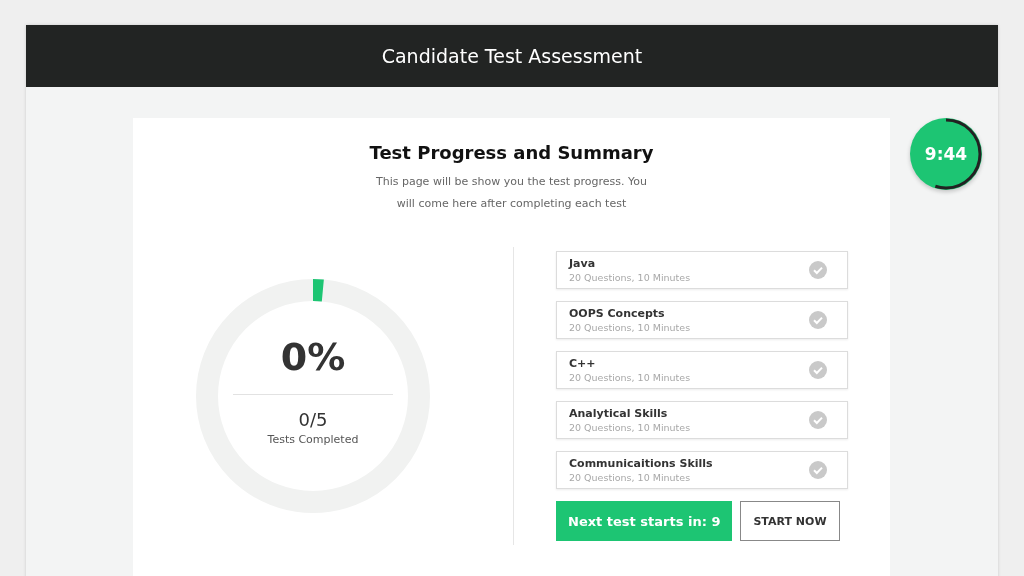 This screenshot has height=576, width=1024. I want to click on test-name: OOPS Concepts, so click(617, 313).